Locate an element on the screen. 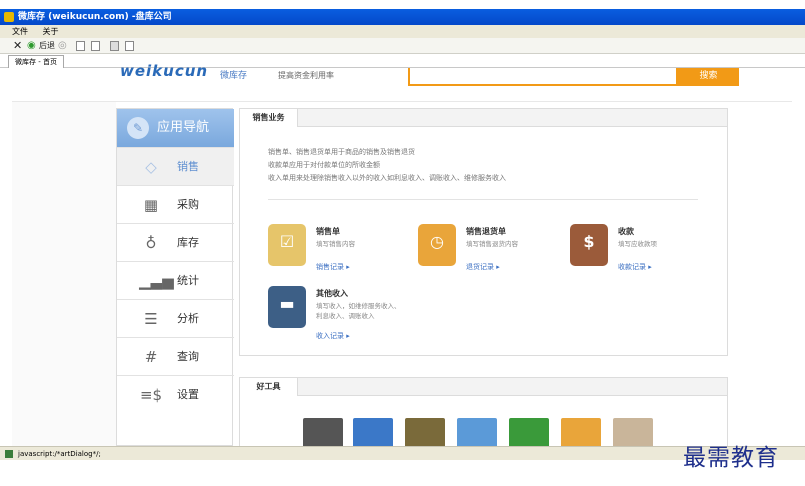  sidebar-item-label: 采购 is located at coordinates (188, 204).